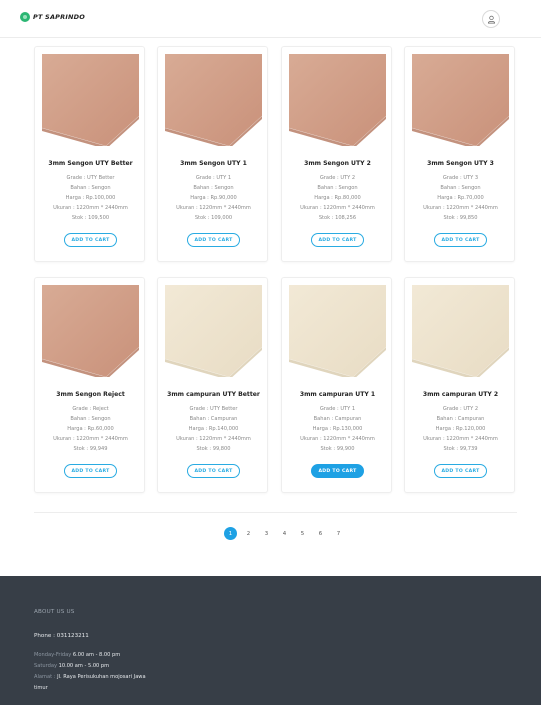 The height and width of the screenshot is (705, 541). Describe the element at coordinates (90, 198) in the screenshot. I see `product-price: Harga : Rp.100,000` at that location.